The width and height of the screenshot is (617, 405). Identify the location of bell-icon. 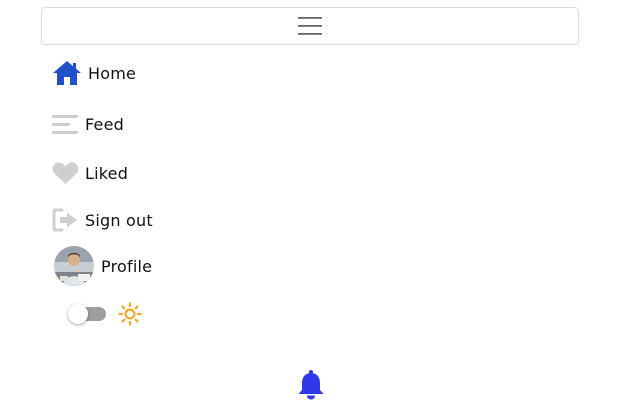
(311, 385).